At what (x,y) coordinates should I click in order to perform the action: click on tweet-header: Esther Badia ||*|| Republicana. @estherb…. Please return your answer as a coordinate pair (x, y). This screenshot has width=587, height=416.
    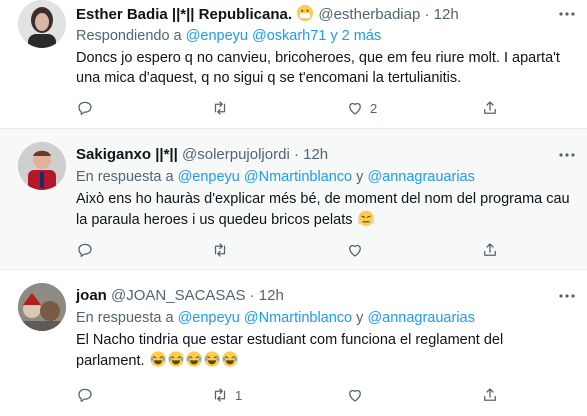
    Looking at the image, I should click on (323, 14).